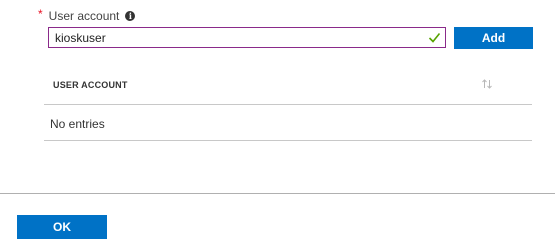  I want to click on empty-state-text: No entries, so click(77, 124).